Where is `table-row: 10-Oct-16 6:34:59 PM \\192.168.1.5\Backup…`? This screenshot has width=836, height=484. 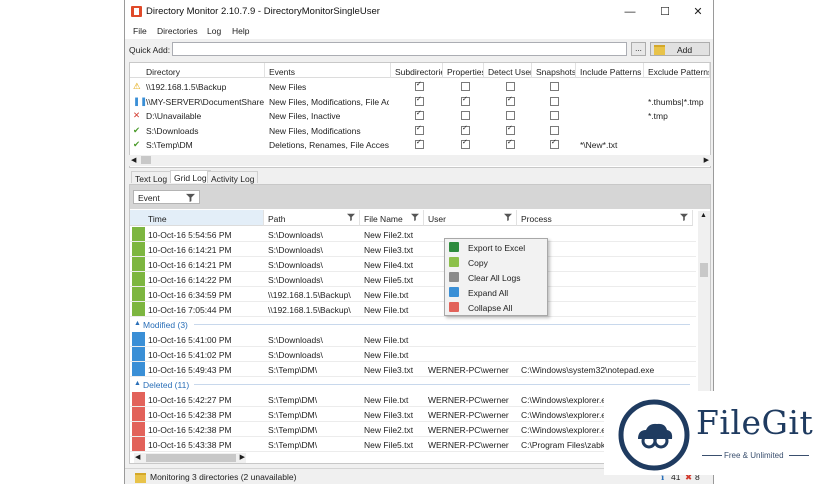 table-row: 10-Oct-16 6:34:59 PM \\192.168.1.5\Backup… is located at coordinates (413, 294).